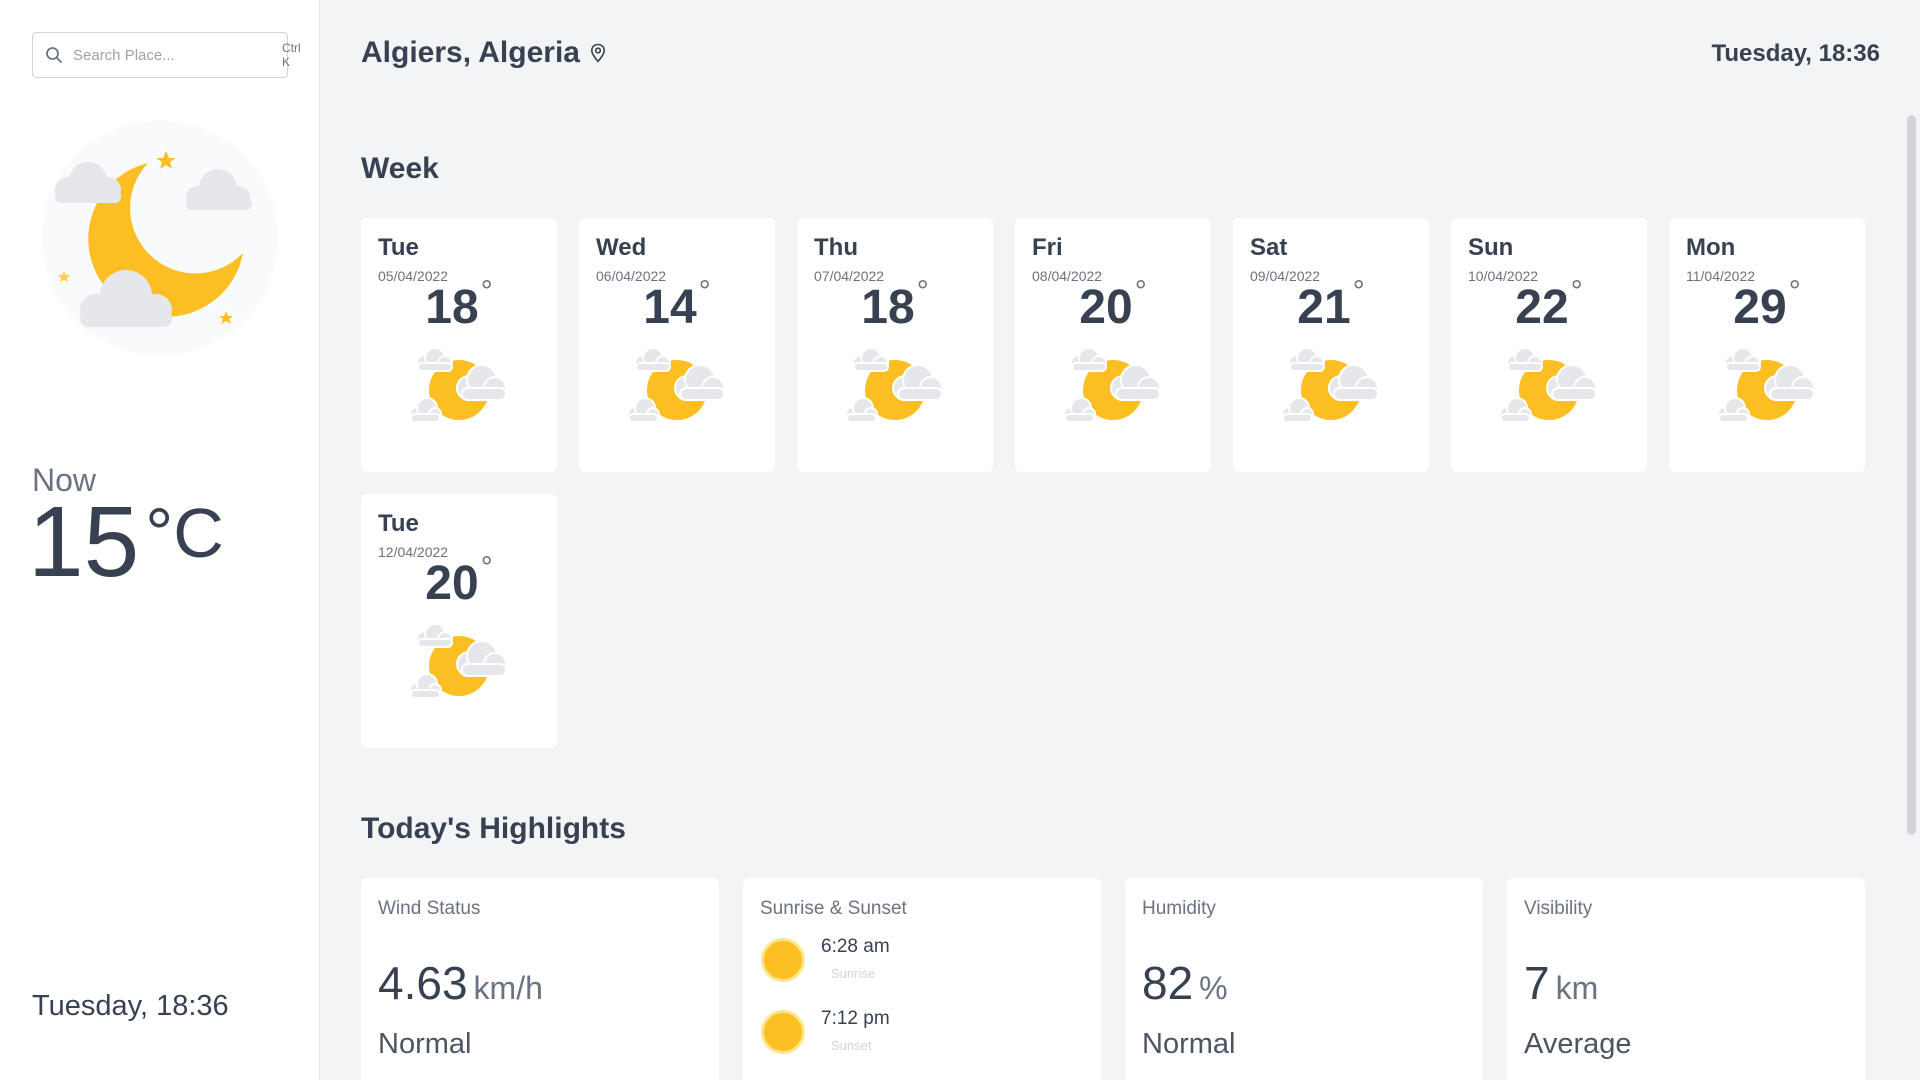 This screenshot has height=1080, width=1920. Describe the element at coordinates (855, 946) in the screenshot. I see `sunrise-time: 6:28 am` at that location.